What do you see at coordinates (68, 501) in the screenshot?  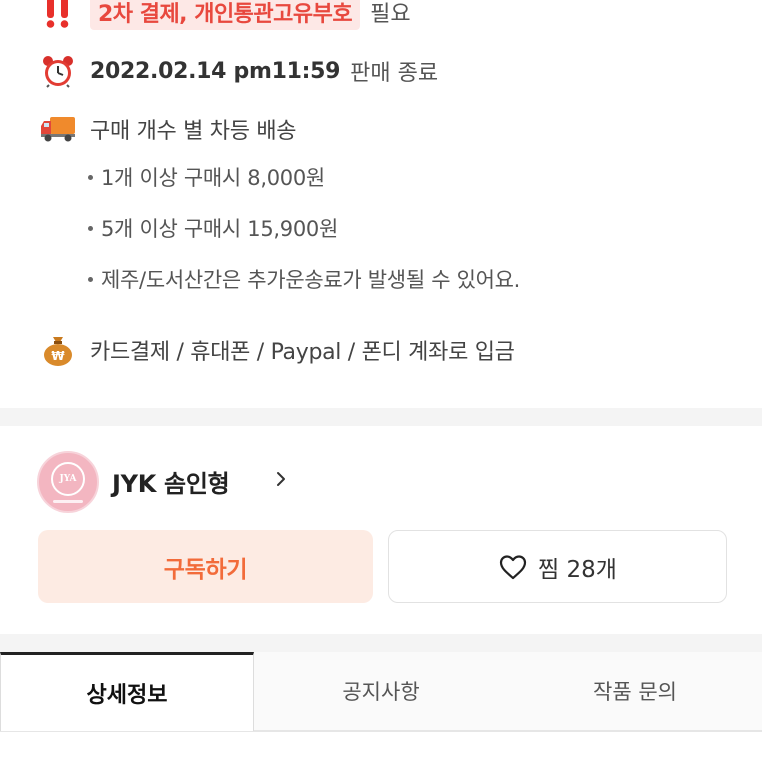 I see `avatar-caption-bar` at bounding box center [68, 501].